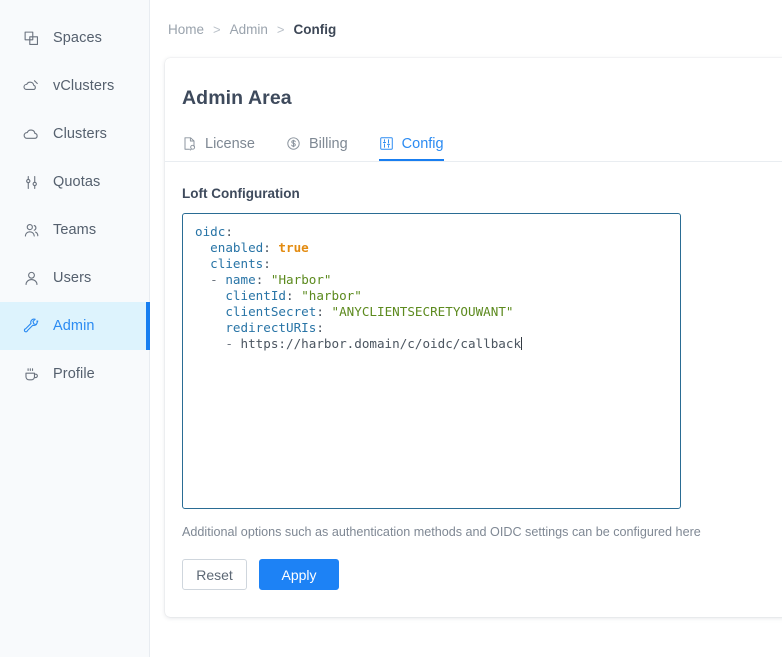 The height and width of the screenshot is (657, 782). What do you see at coordinates (31, 182) in the screenshot?
I see `sliders-icon` at bounding box center [31, 182].